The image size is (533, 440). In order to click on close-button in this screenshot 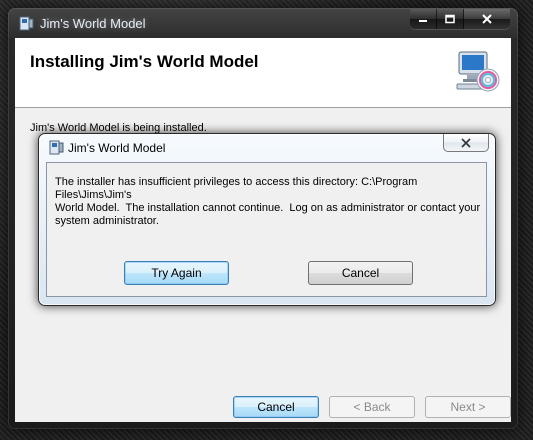, I will do `click(487, 19)`.